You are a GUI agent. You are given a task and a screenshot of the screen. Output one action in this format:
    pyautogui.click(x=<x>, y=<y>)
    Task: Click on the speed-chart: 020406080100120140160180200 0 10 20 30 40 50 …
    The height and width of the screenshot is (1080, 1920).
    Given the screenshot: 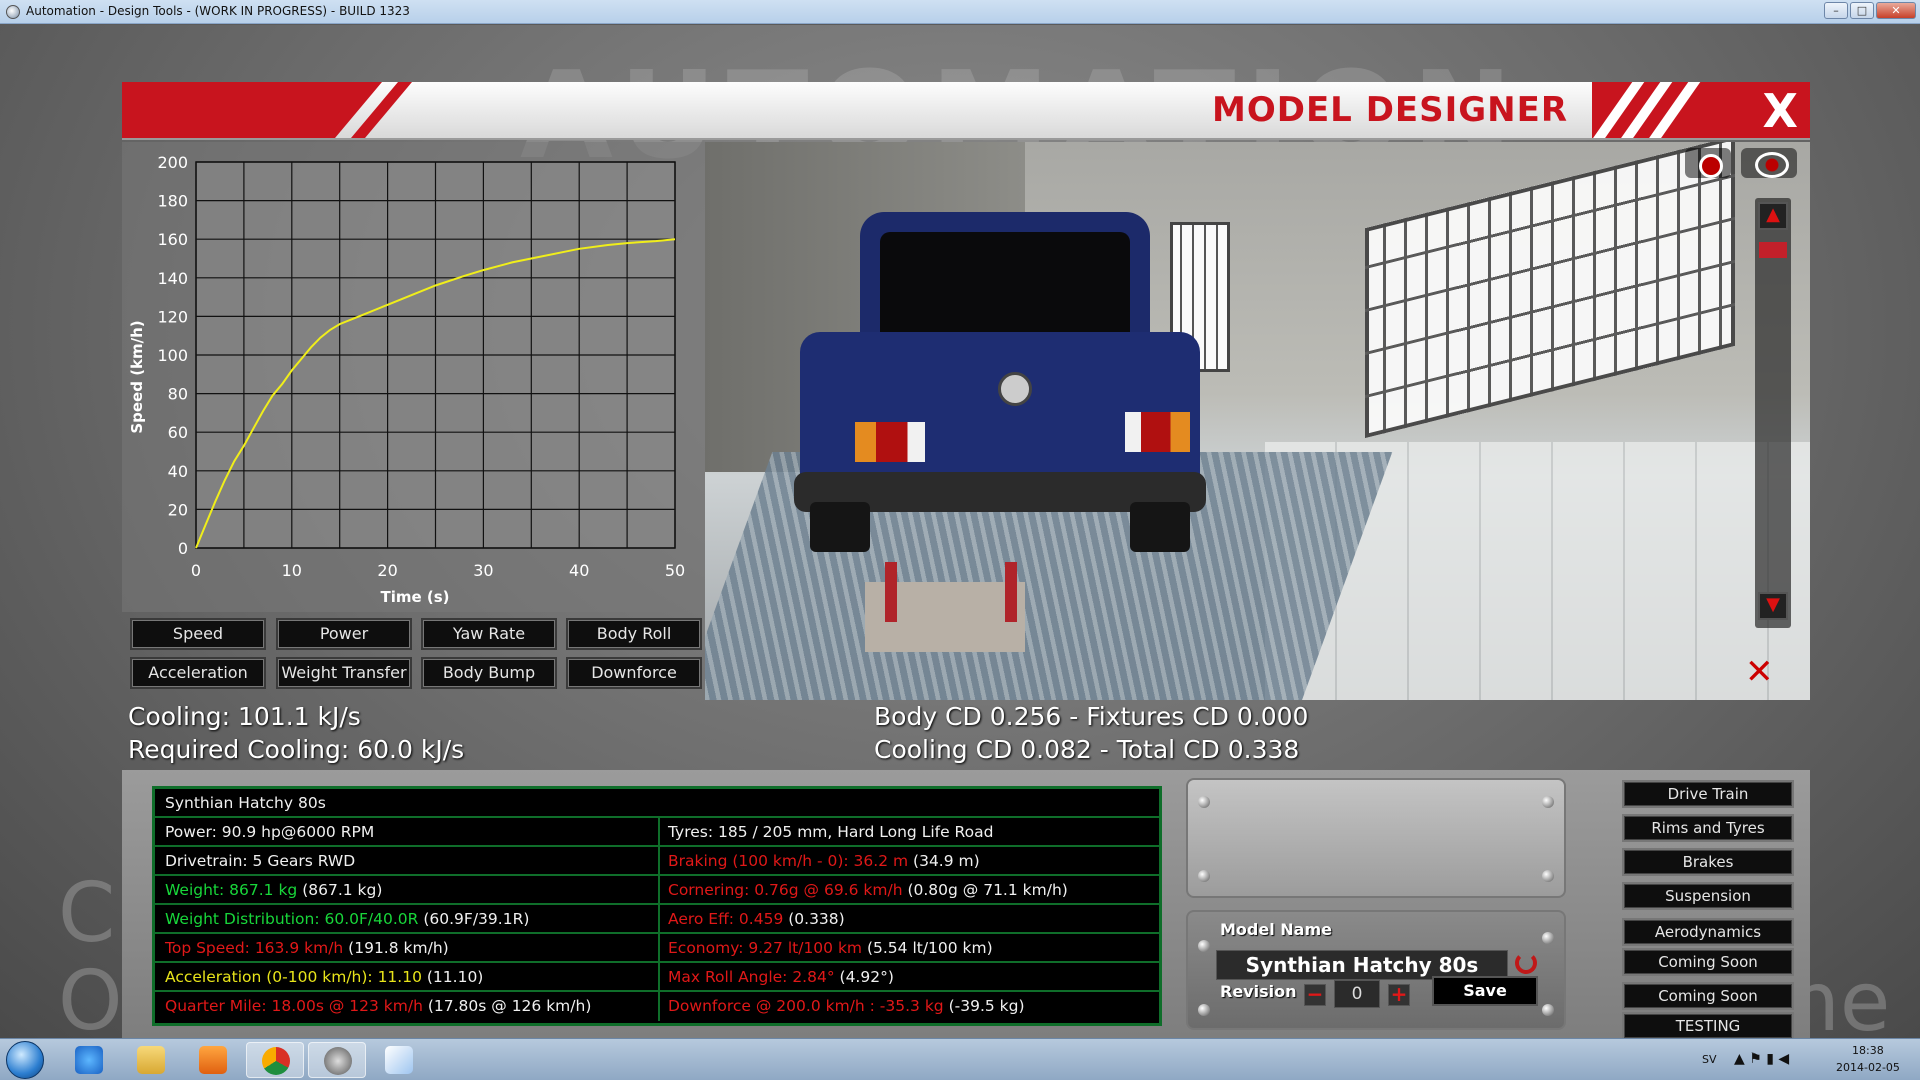 What is the action you would take?
    pyautogui.click(x=406, y=379)
    